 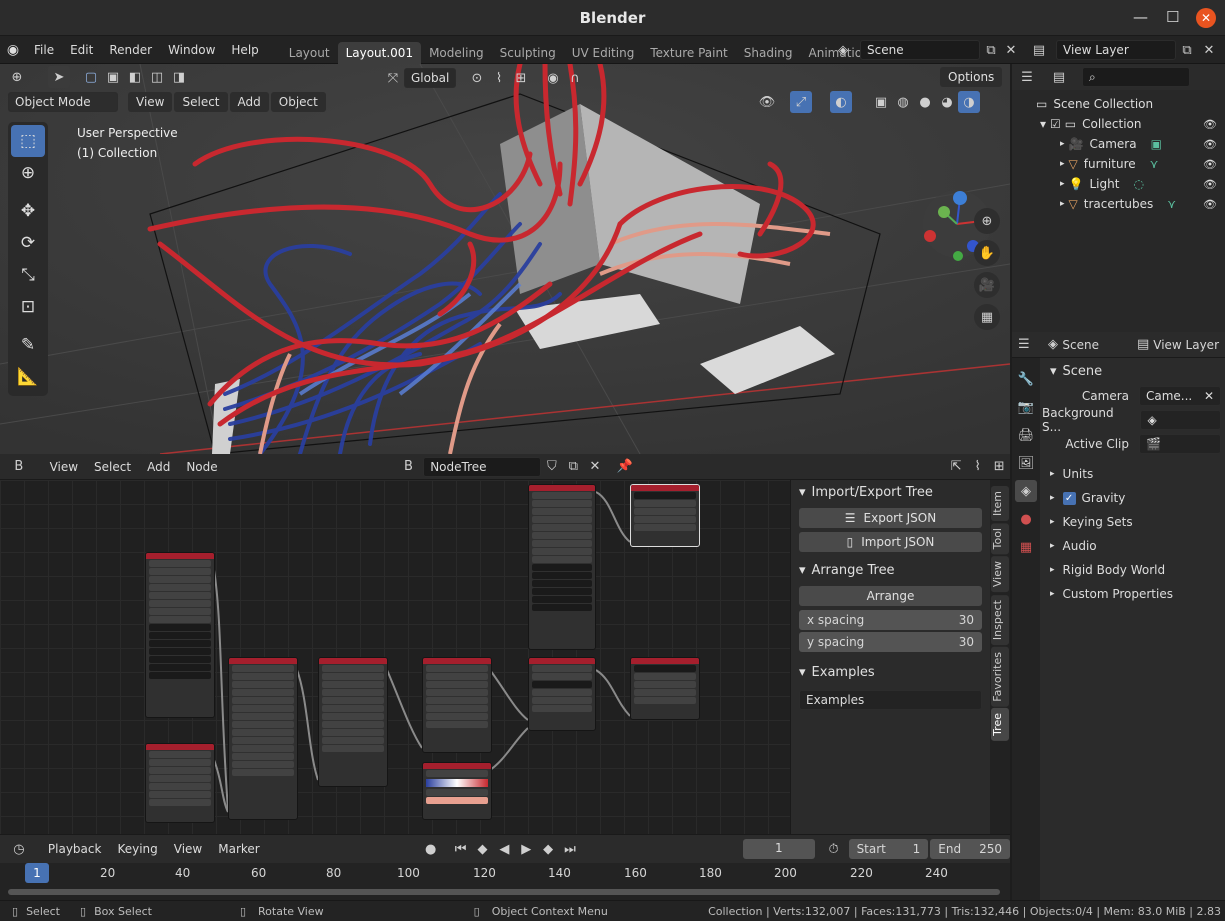 I want to click on ortho-grid-icon: ▦, so click(x=987, y=317).